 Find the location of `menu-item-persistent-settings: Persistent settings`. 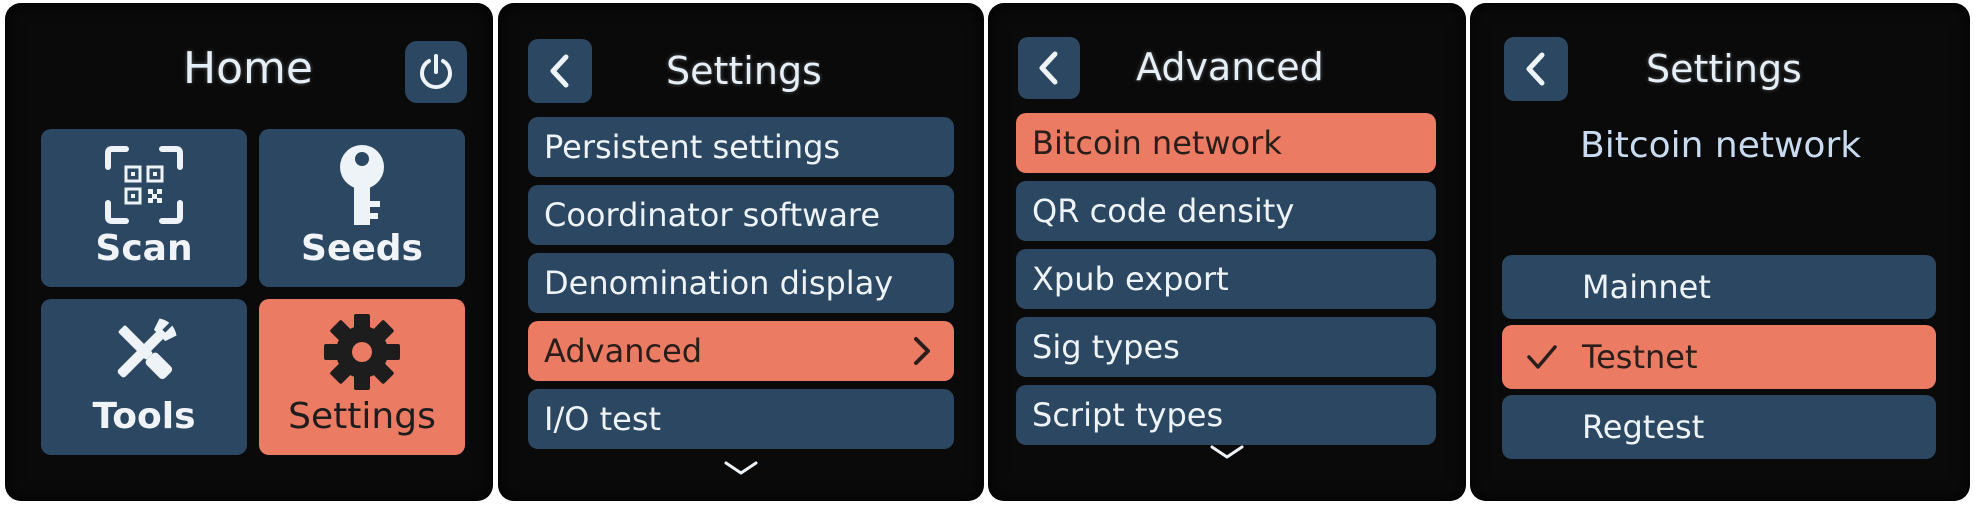

menu-item-persistent-settings: Persistent settings is located at coordinates (741, 147).